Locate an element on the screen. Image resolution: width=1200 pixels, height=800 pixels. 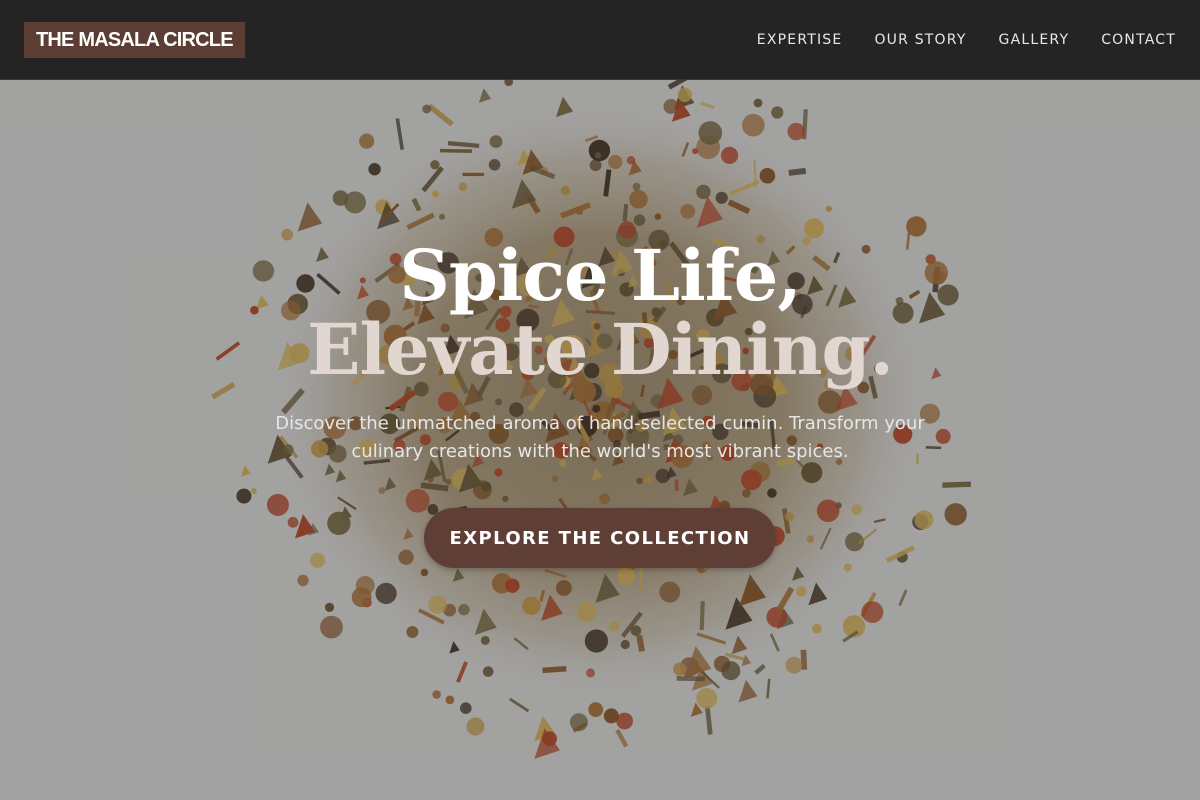
nav-link-our-story: OUR STORY is located at coordinates (920, 40).